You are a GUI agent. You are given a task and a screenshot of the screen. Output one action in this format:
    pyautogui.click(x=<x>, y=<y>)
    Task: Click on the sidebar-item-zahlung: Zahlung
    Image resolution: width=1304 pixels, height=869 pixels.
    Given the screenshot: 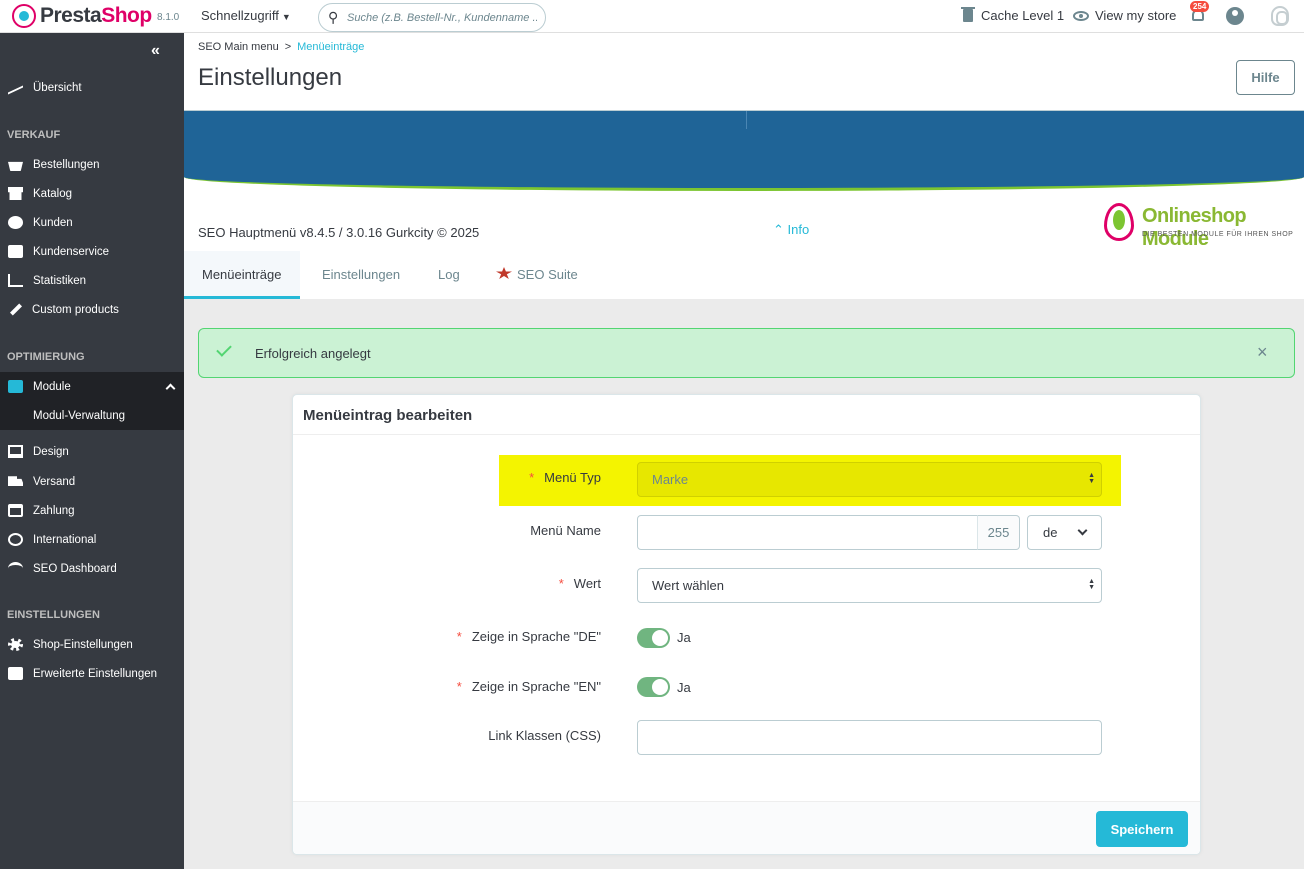 What is the action you would take?
    pyautogui.click(x=92, y=510)
    